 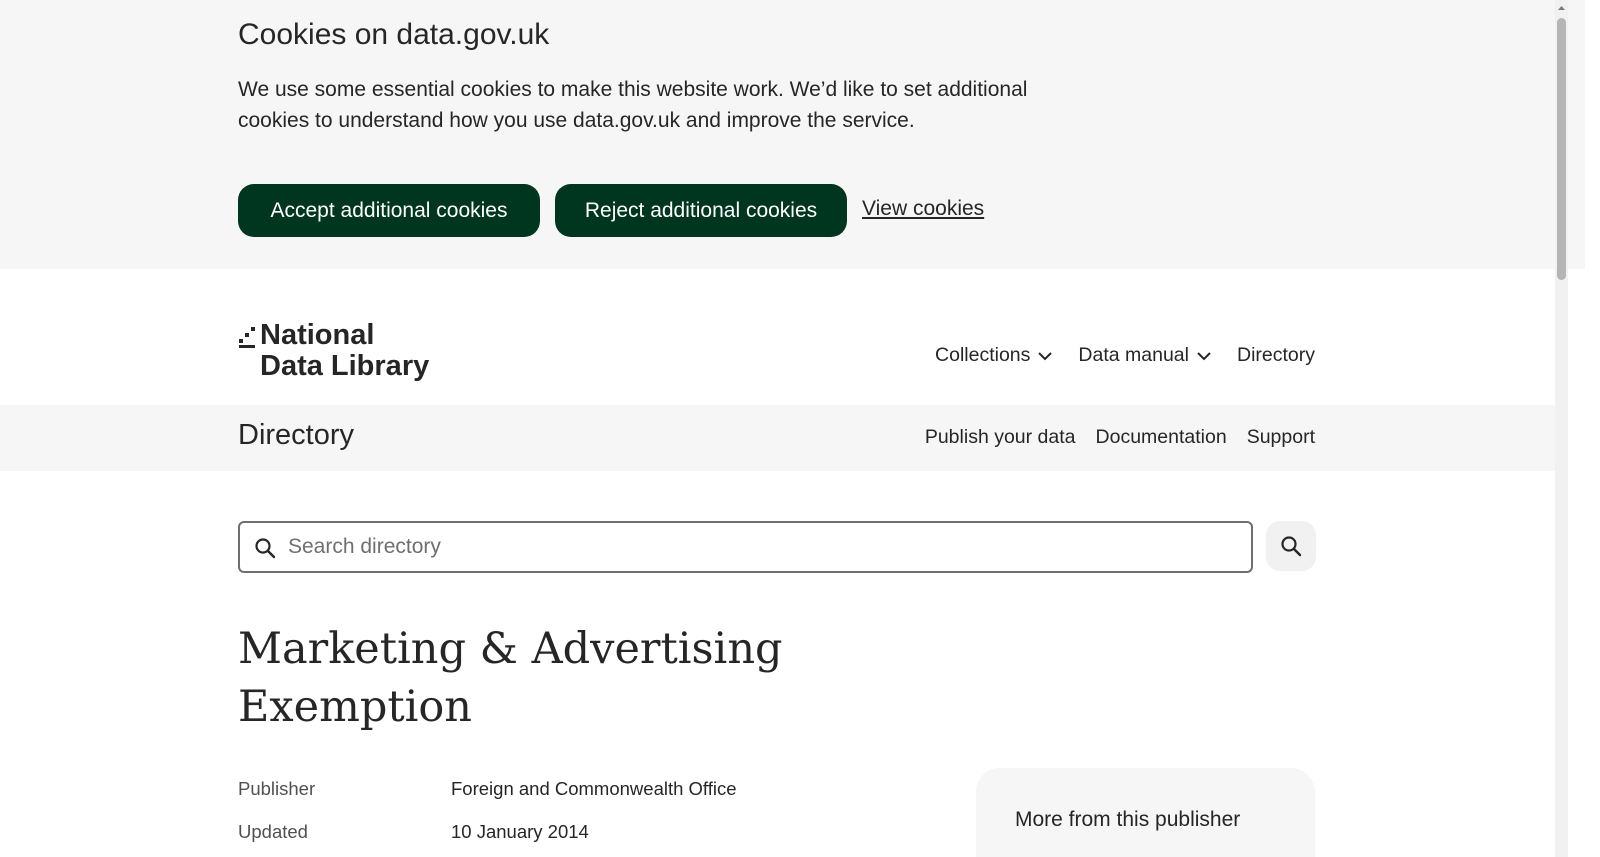 I want to click on nav-item-directory: Directory, so click(x=1276, y=355).